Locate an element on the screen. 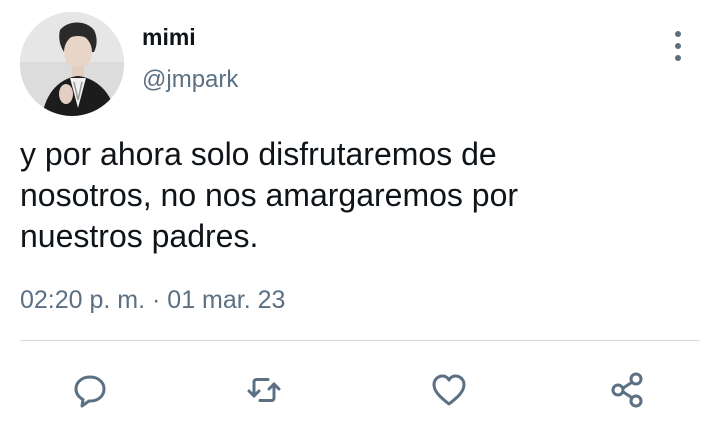 This screenshot has width=720, height=438. avatar-image is located at coordinates (72, 64).